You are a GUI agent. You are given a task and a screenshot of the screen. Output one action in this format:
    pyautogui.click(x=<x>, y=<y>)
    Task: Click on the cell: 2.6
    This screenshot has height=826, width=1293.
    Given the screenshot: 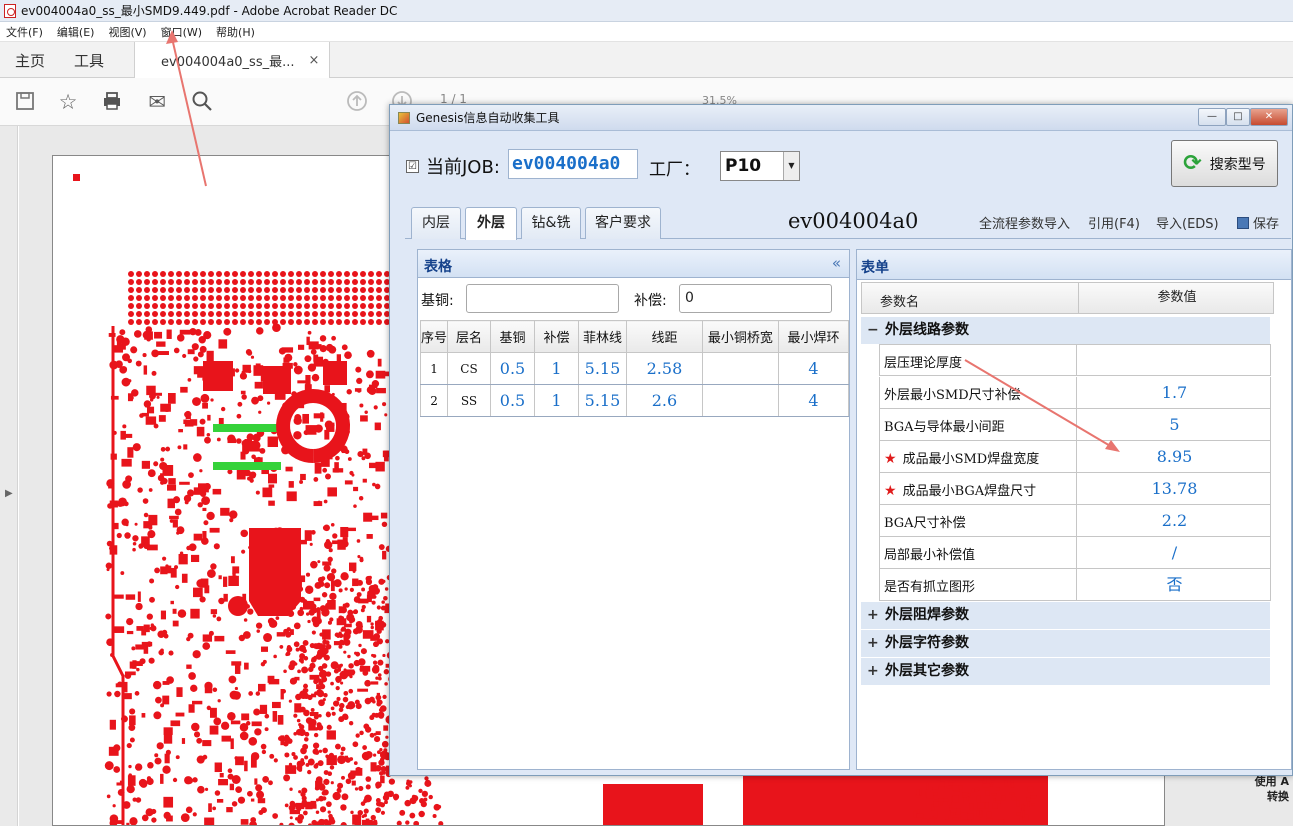 What is the action you would take?
    pyautogui.click(x=664, y=400)
    